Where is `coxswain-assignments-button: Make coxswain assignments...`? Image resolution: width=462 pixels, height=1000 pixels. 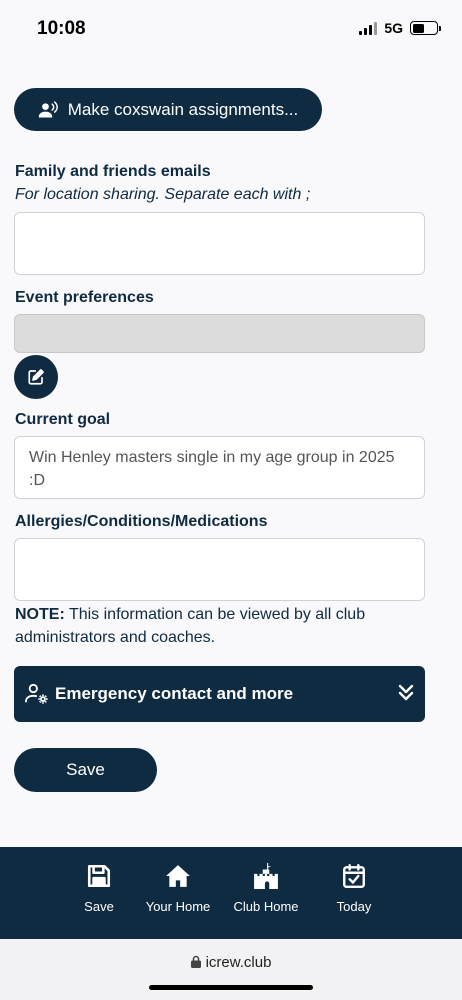 coxswain-assignments-button: Make coxswain assignments... is located at coordinates (168, 109).